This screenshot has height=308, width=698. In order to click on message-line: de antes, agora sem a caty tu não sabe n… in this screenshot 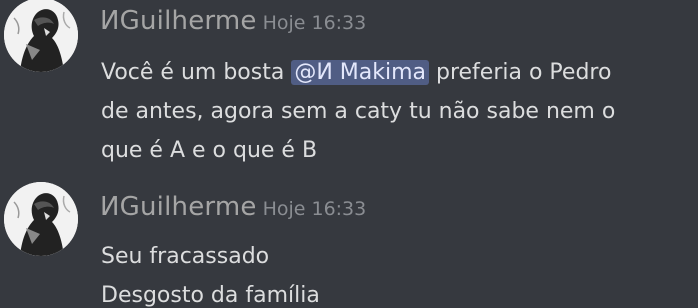, I will do `click(358, 111)`.